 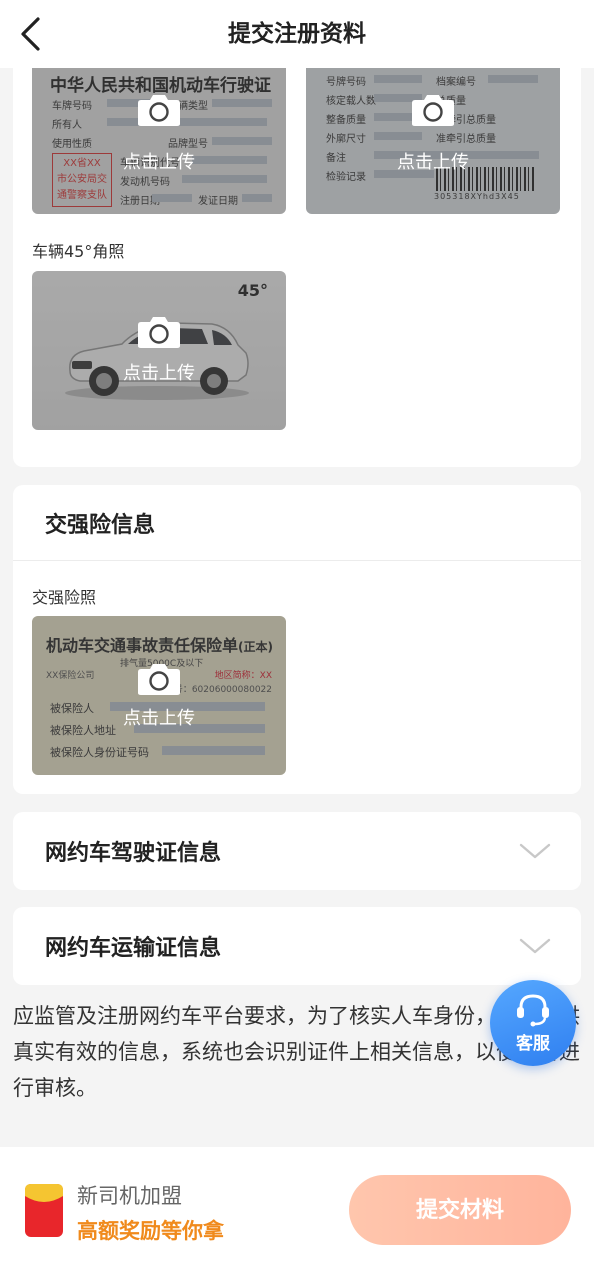 I want to click on page-title: 提交注册资料, so click(x=297, y=34).